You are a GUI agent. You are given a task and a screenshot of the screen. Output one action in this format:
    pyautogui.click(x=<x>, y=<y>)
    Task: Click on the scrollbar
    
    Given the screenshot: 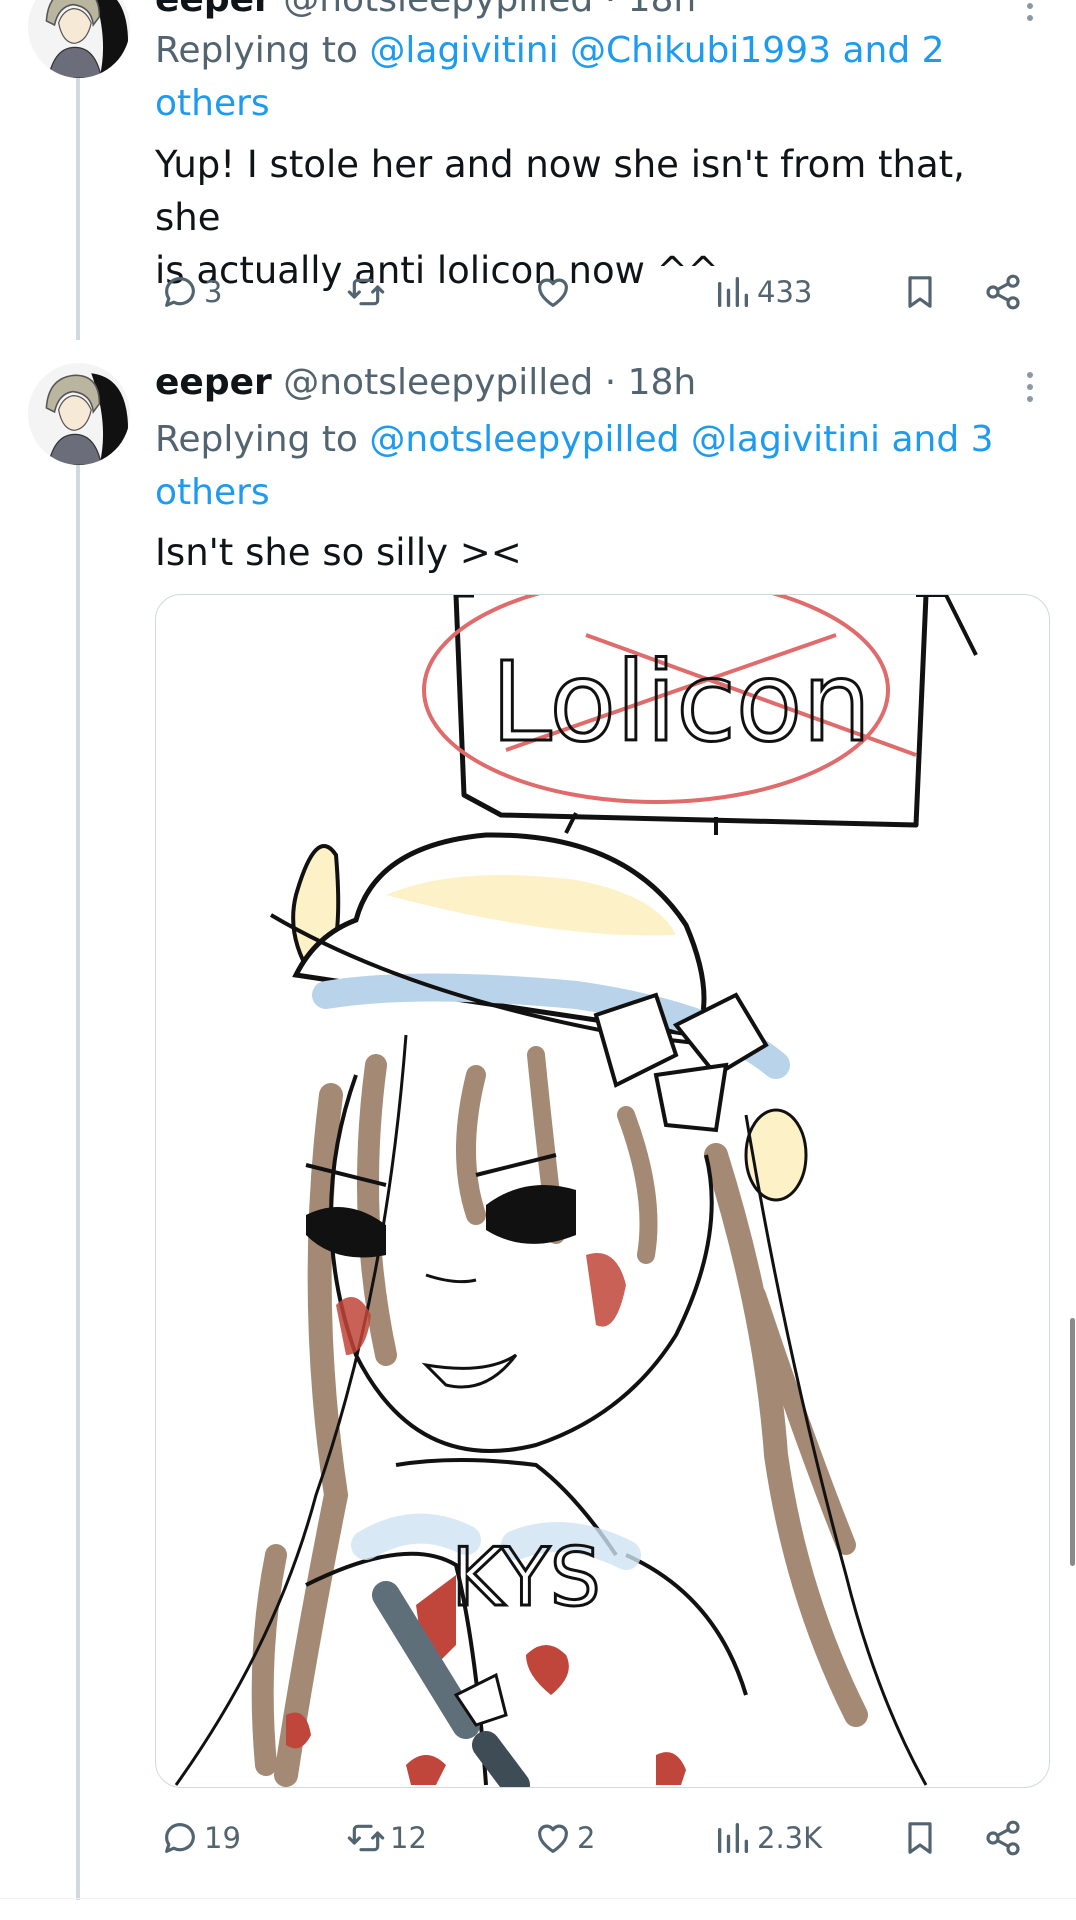 What is the action you would take?
    pyautogui.click(x=1072, y=1442)
    